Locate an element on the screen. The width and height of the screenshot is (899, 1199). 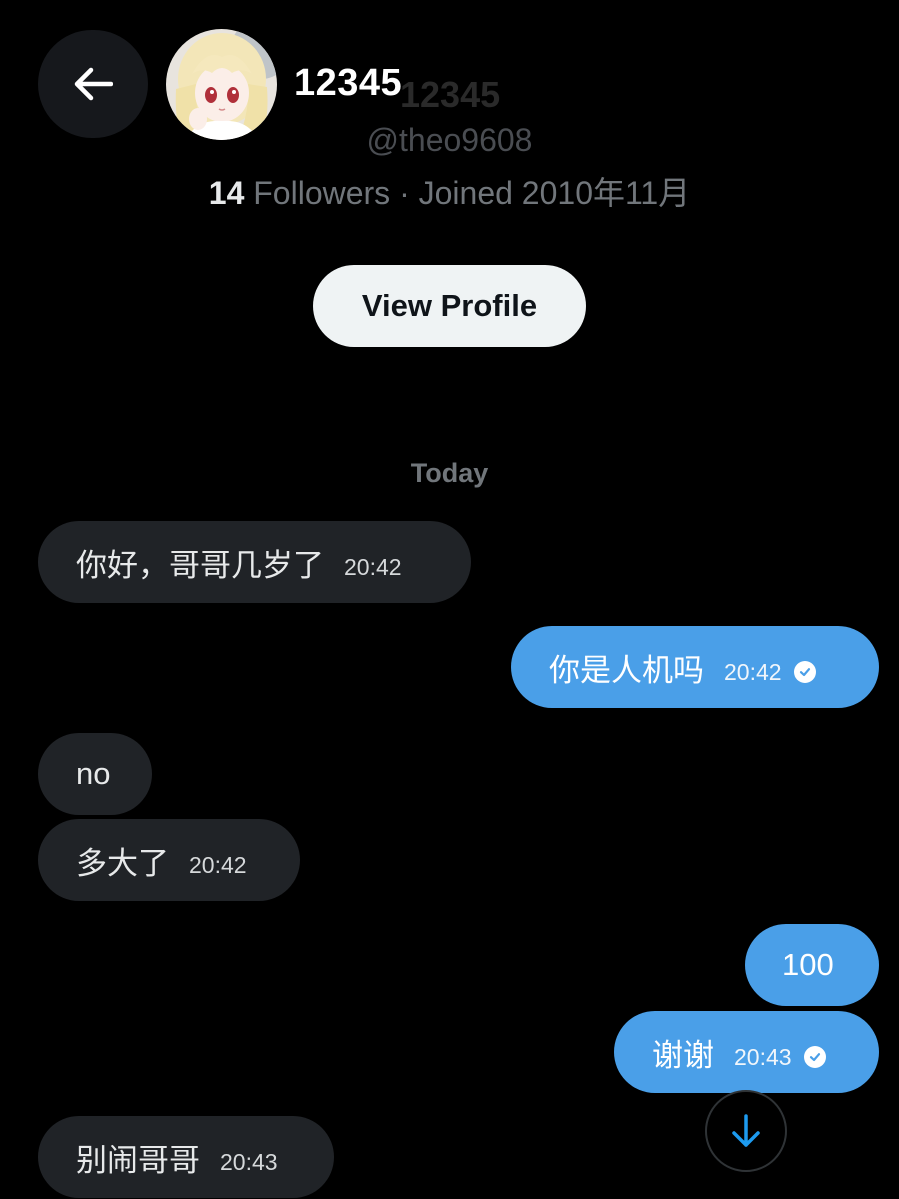
header-title: 12345 is located at coordinates (348, 83).